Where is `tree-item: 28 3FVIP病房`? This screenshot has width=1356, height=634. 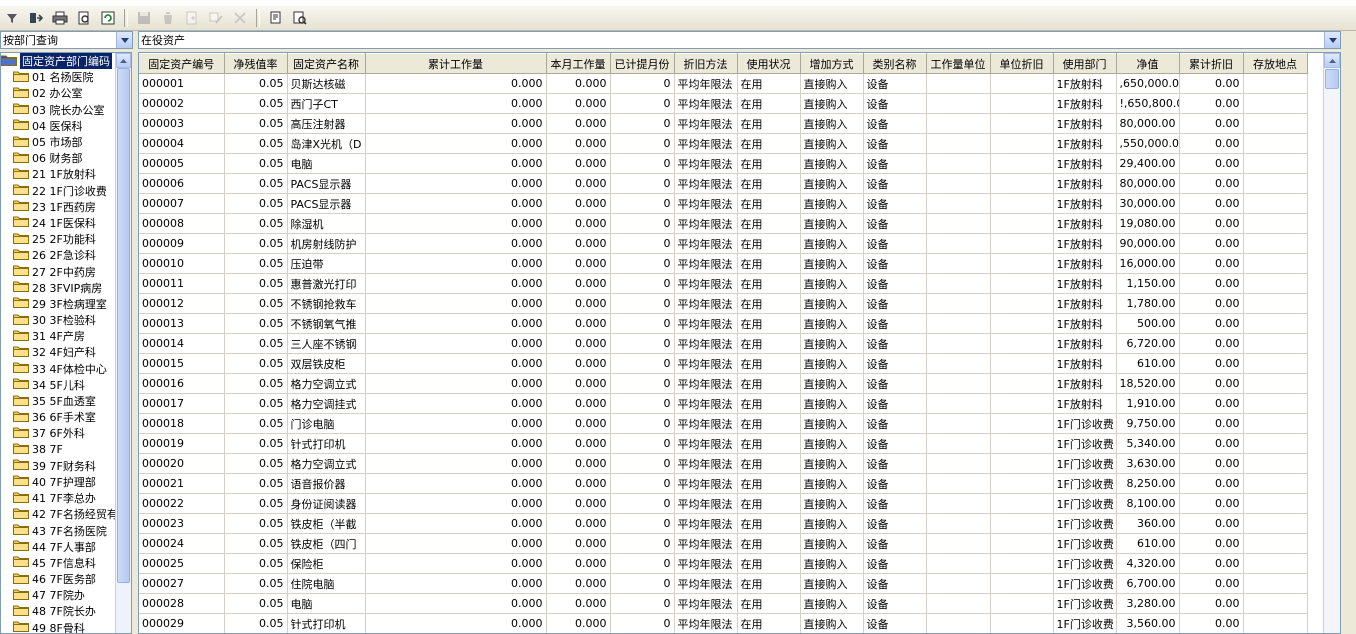
tree-item: 28 3FVIP病房 is located at coordinates (59, 288).